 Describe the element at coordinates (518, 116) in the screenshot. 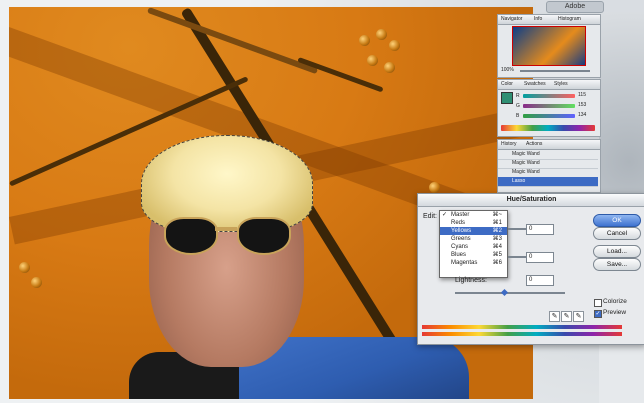

I see `channel-b-label: B` at that location.